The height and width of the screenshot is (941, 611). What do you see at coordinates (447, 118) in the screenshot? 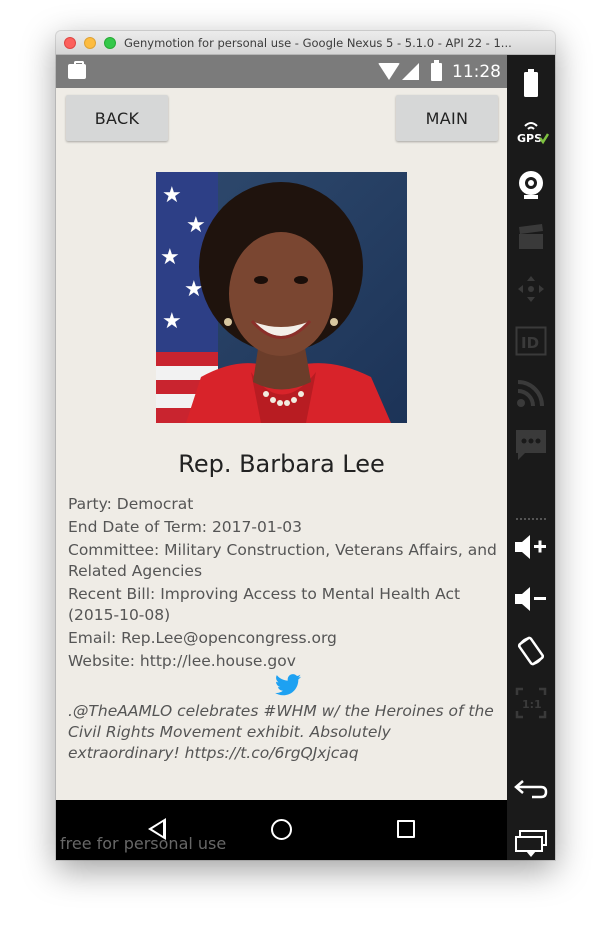
I see `main-button: MAIN` at bounding box center [447, 118].